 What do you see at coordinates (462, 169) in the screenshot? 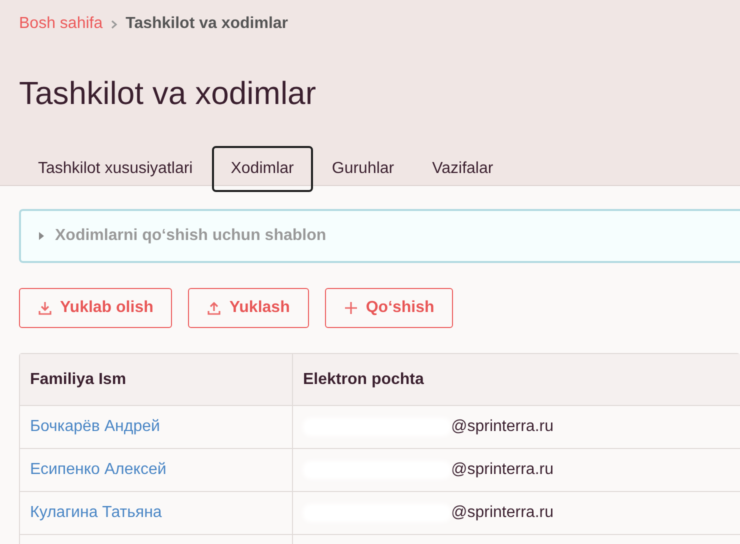
I see `tab: Vazifalar` at bounding box center [462, 169].